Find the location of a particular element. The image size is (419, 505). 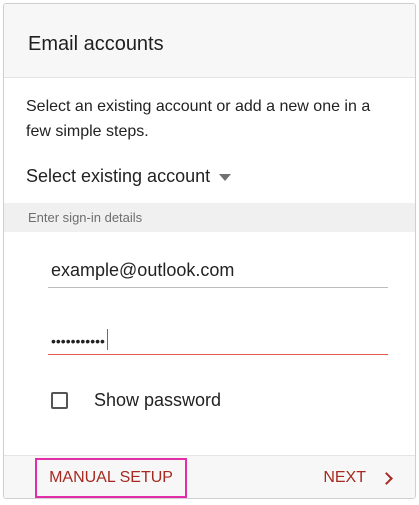

password-masked-text: ••••••••••• is located at coordinates (78, 341).